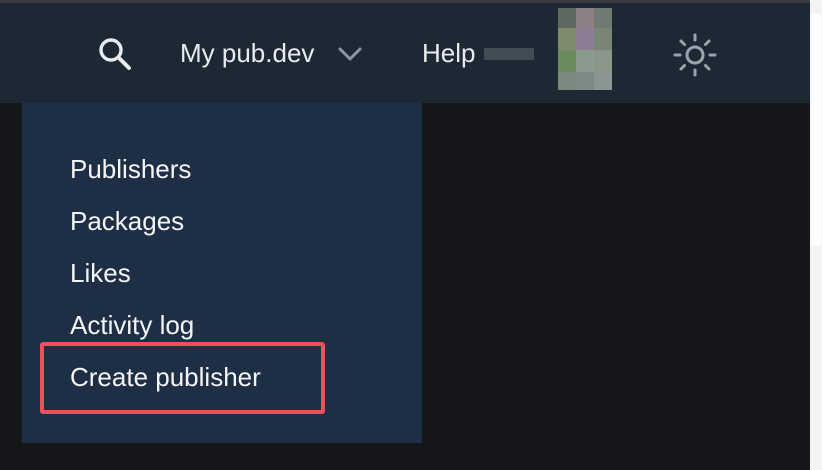 The width and height of the screenshot is (822, 470). I want to click on scrollbar-track, so click(816, 235).